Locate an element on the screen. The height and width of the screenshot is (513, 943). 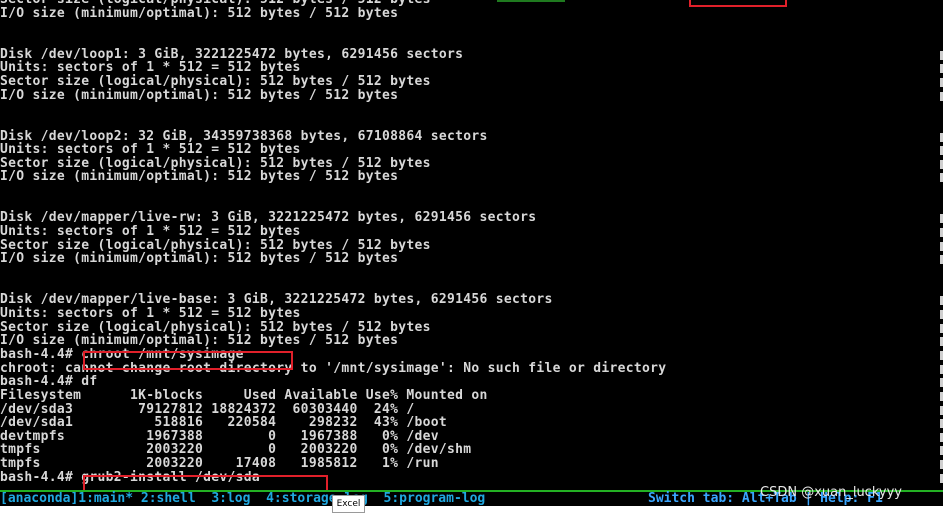
bottom-margin is located at coordinates (471, 509).